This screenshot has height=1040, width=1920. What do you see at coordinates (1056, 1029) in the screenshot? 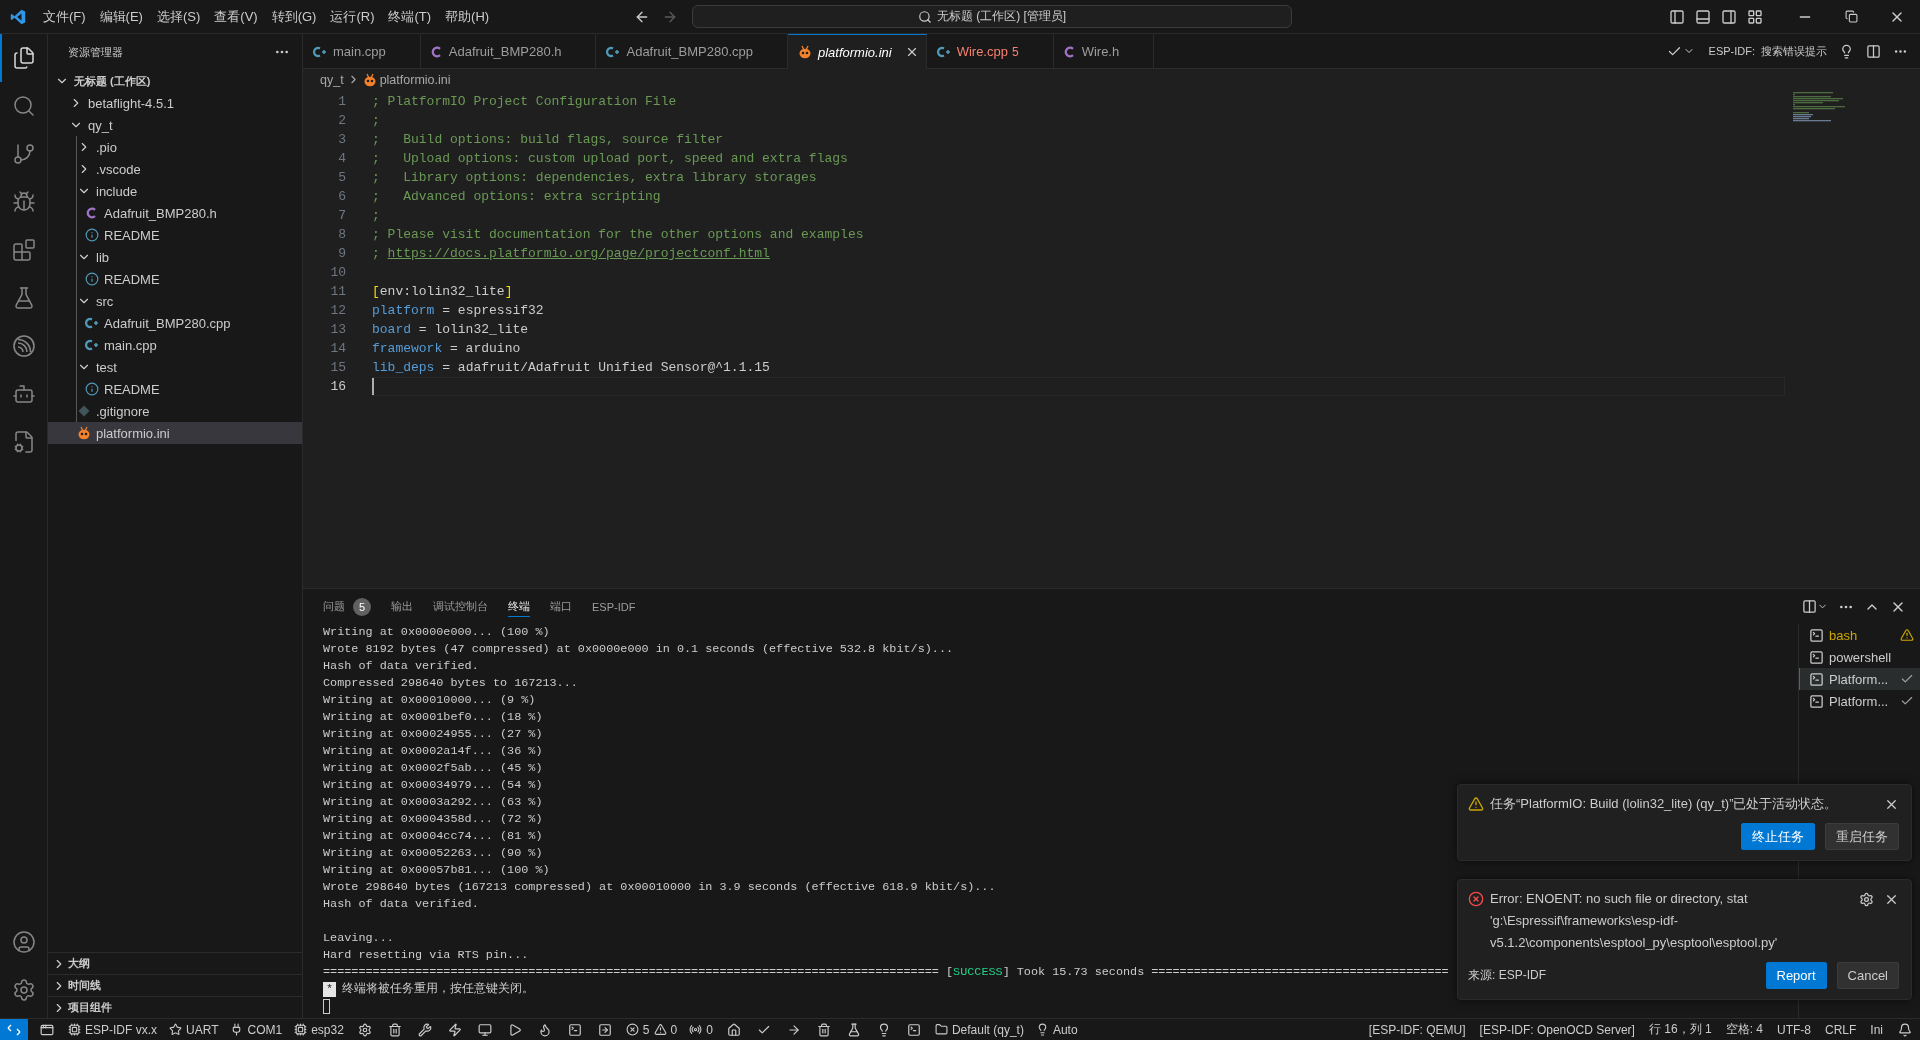
I see `status-item: Auto` at bounding box center [1056, 1029].